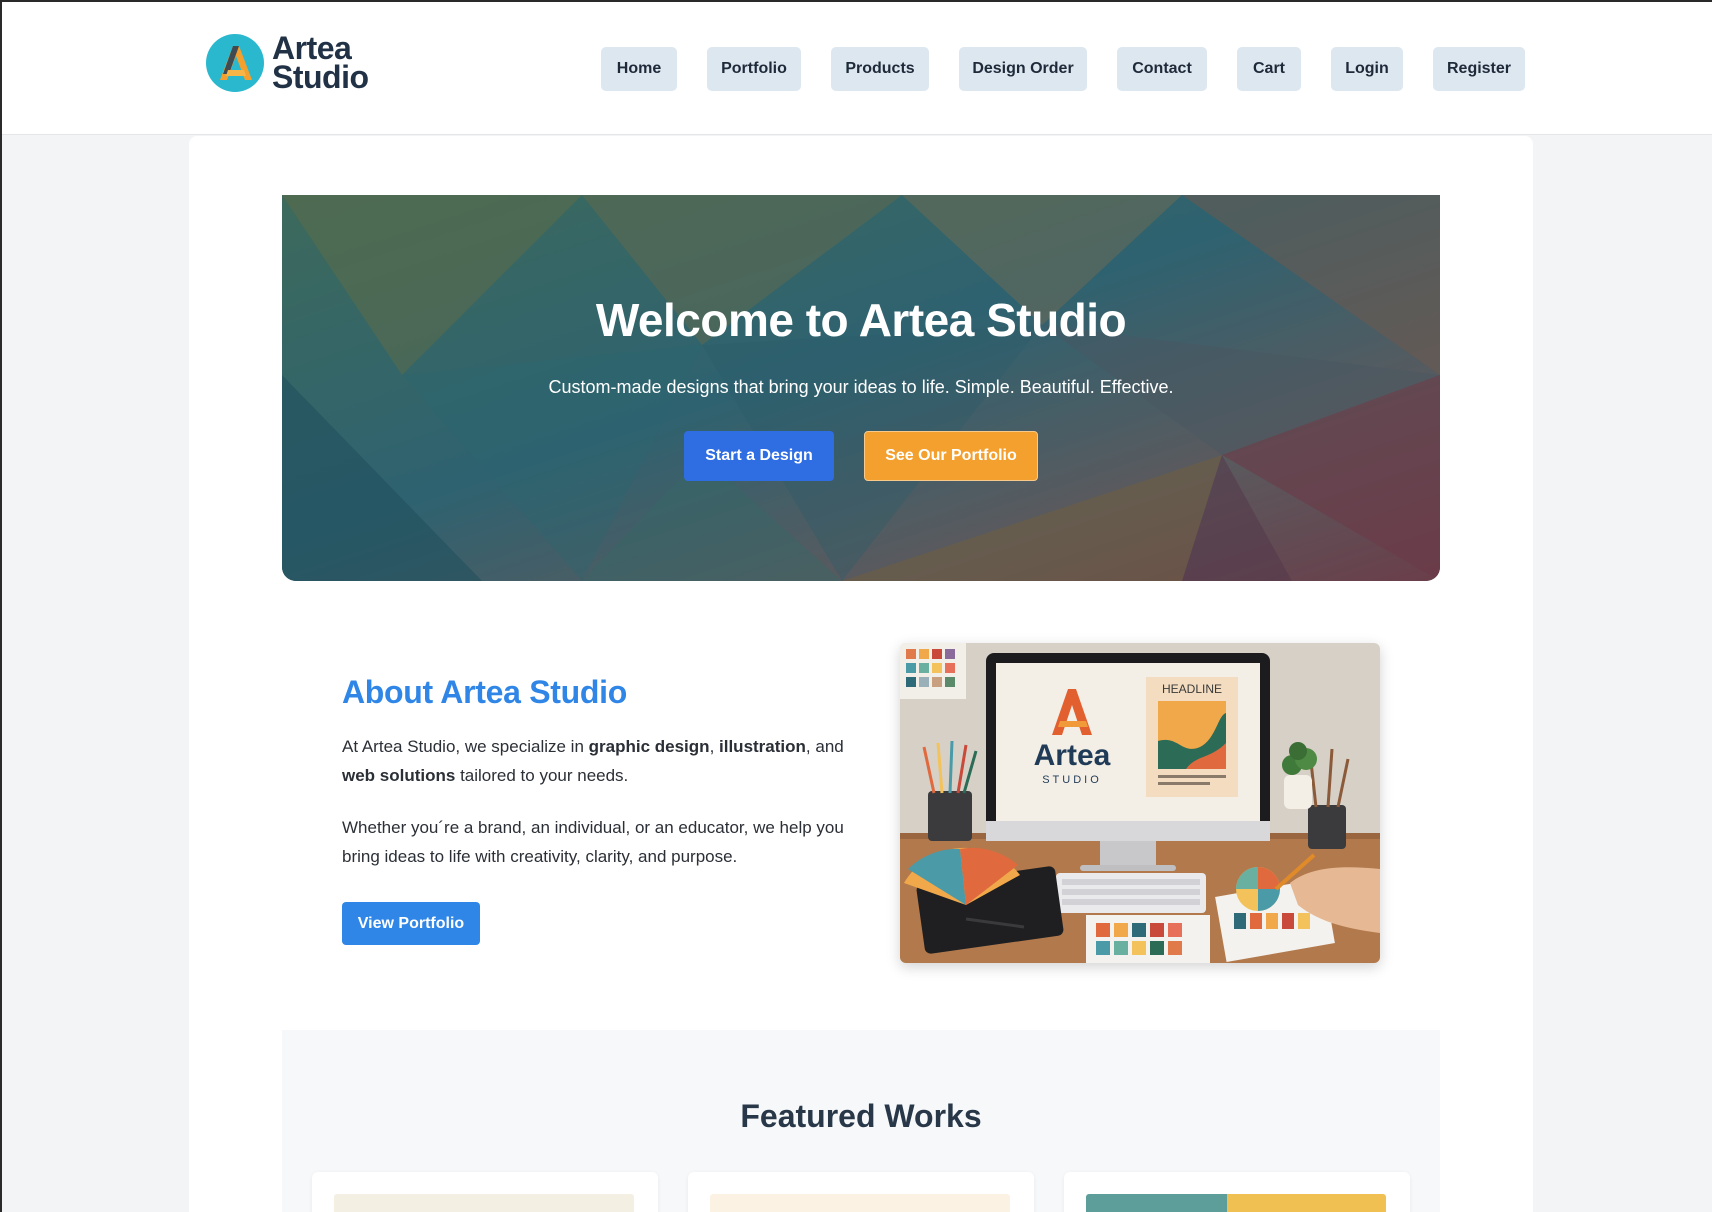 Image resolution: width=1712 pixels, height=1212 pixels. What do you see at coordinates (542, 775) in the screenshot?
I see `about-p1-end: tailored to your needs.` at bounding box center [542, 775].